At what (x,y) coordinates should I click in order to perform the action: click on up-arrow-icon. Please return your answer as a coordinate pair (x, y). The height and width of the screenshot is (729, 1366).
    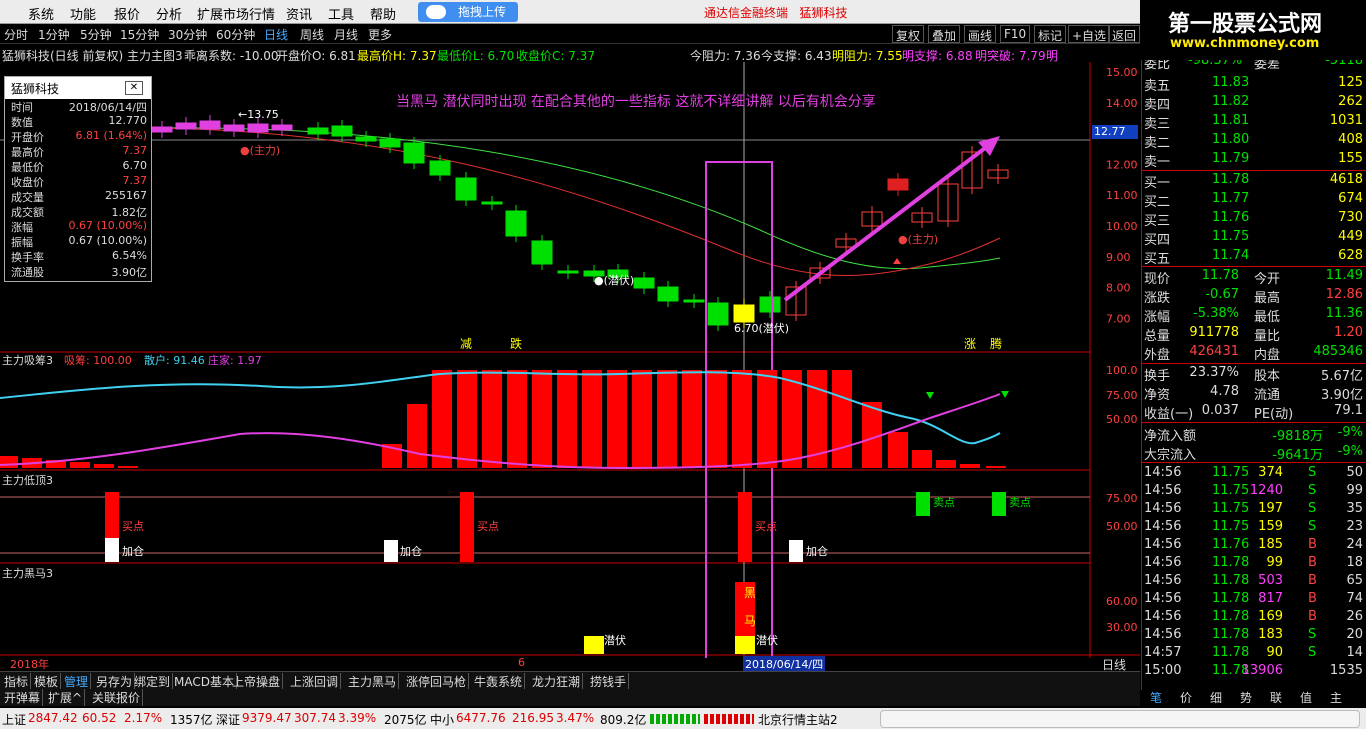
    Looking at the image, I should click on (897, 261).